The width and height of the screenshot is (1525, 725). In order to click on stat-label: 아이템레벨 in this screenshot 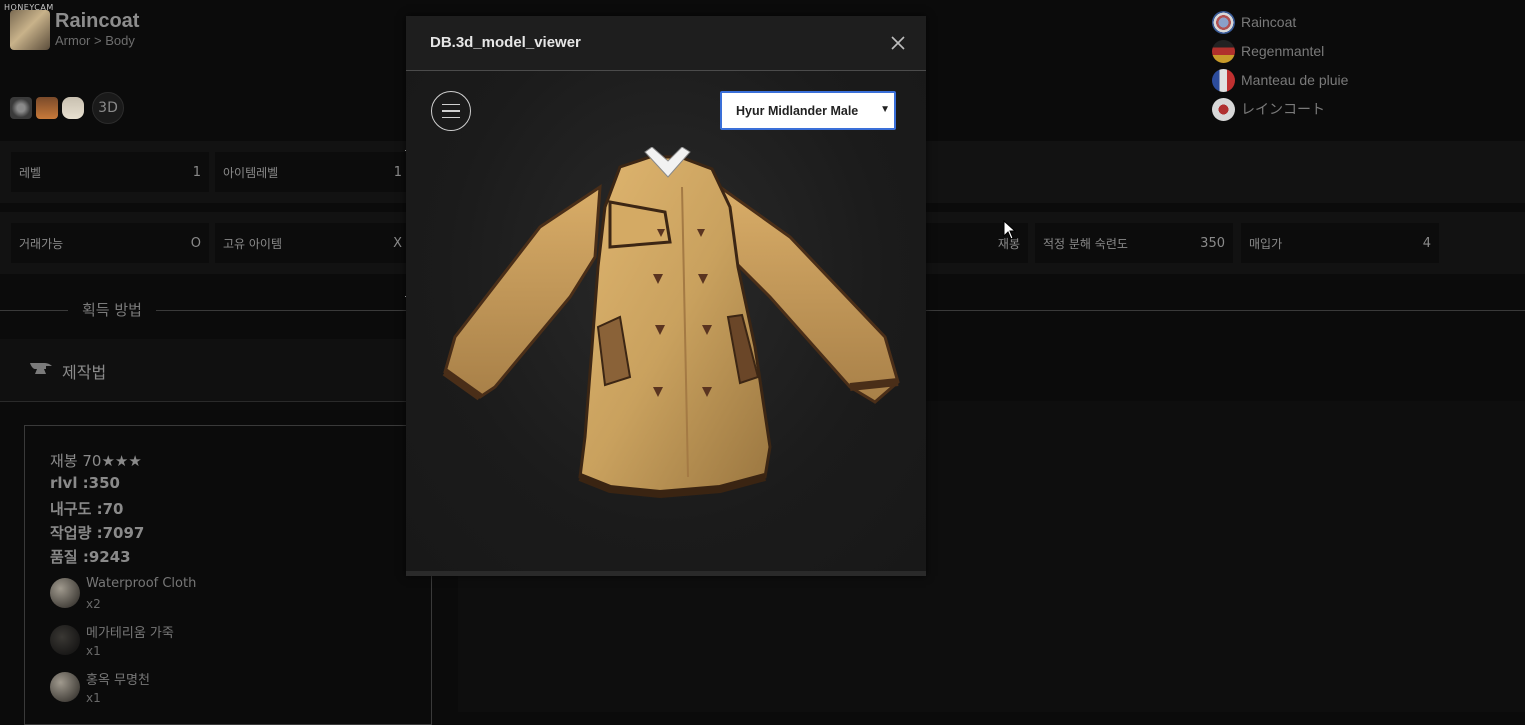, I will do `click(251, 172)`.